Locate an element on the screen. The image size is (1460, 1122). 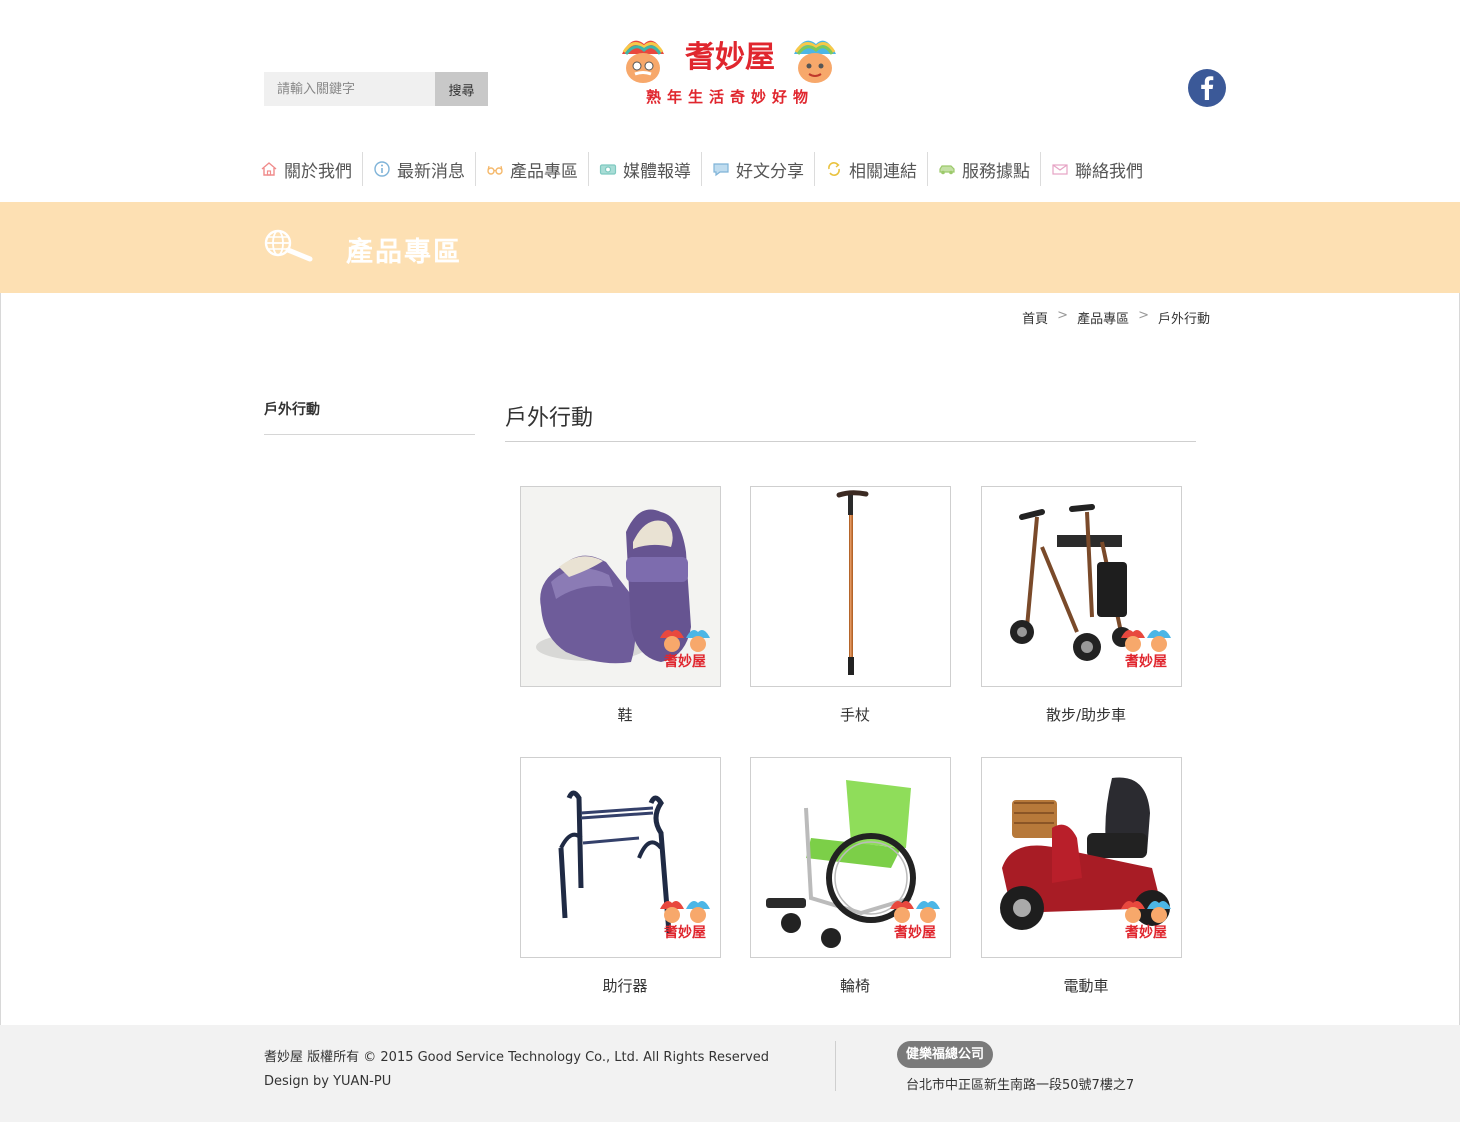
breadcrumb: 首頁 > 產品專區 > 戶外行動 is located at coordinates (1116, 317).